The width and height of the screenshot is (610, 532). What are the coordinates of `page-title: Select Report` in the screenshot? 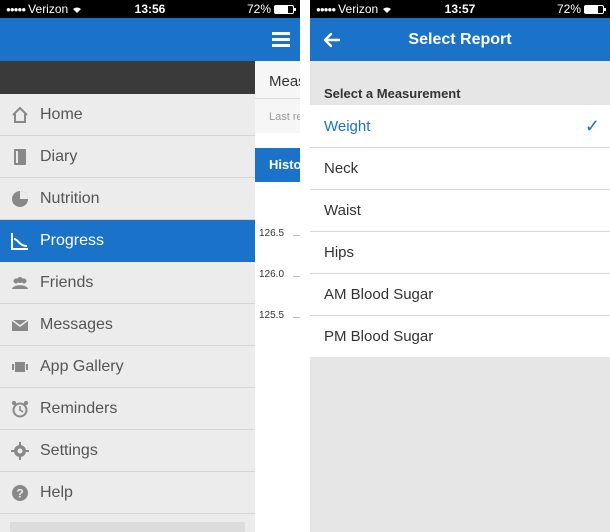 It's located at (460, 39).